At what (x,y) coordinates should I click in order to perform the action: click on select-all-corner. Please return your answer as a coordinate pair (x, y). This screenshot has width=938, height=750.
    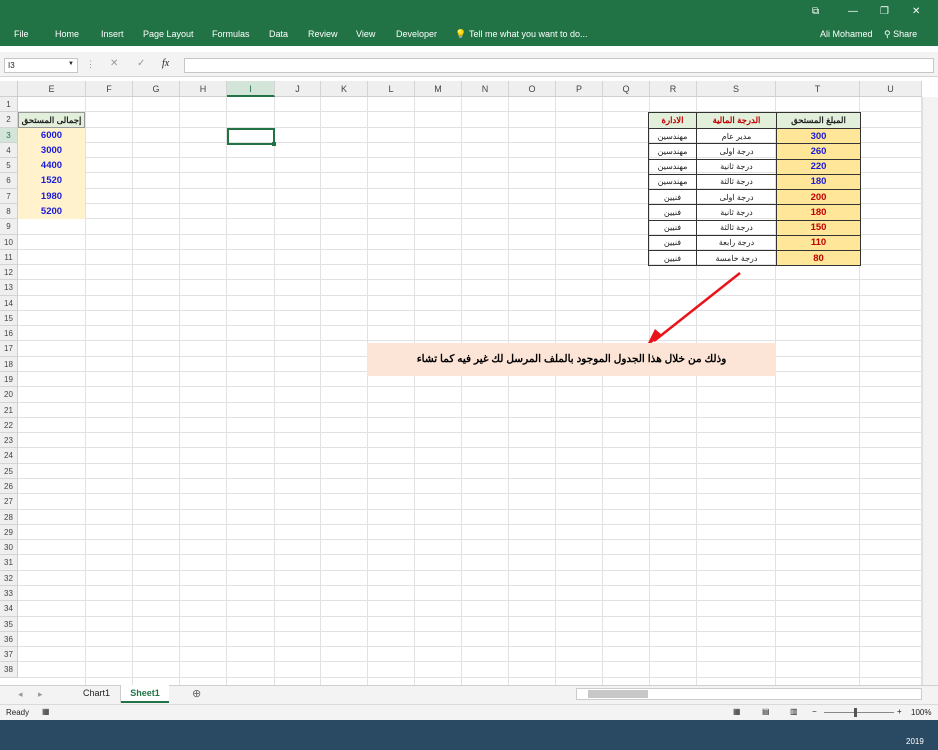
    Looking at the image, I should click on (9, 89).